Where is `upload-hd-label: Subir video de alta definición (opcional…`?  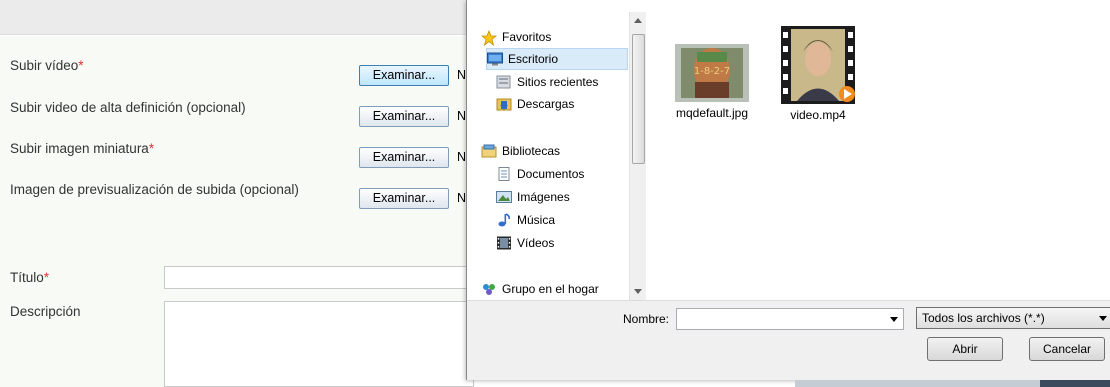
upload-hd-label: Subir video de alta definición (opcional… is located at coordinates (128, 107).